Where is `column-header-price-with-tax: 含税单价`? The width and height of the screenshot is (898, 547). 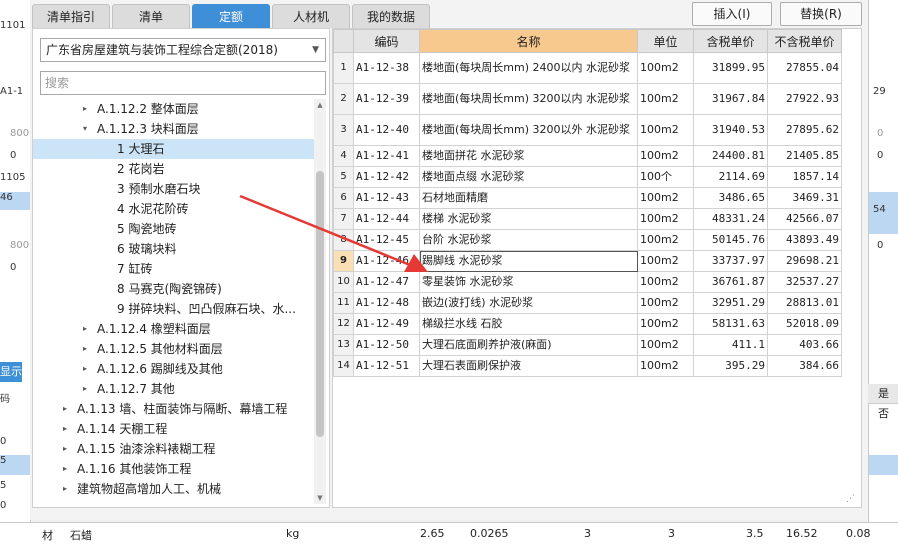
column-header-price-with-tax: 含税单价 is located at coordinates (730, 41).